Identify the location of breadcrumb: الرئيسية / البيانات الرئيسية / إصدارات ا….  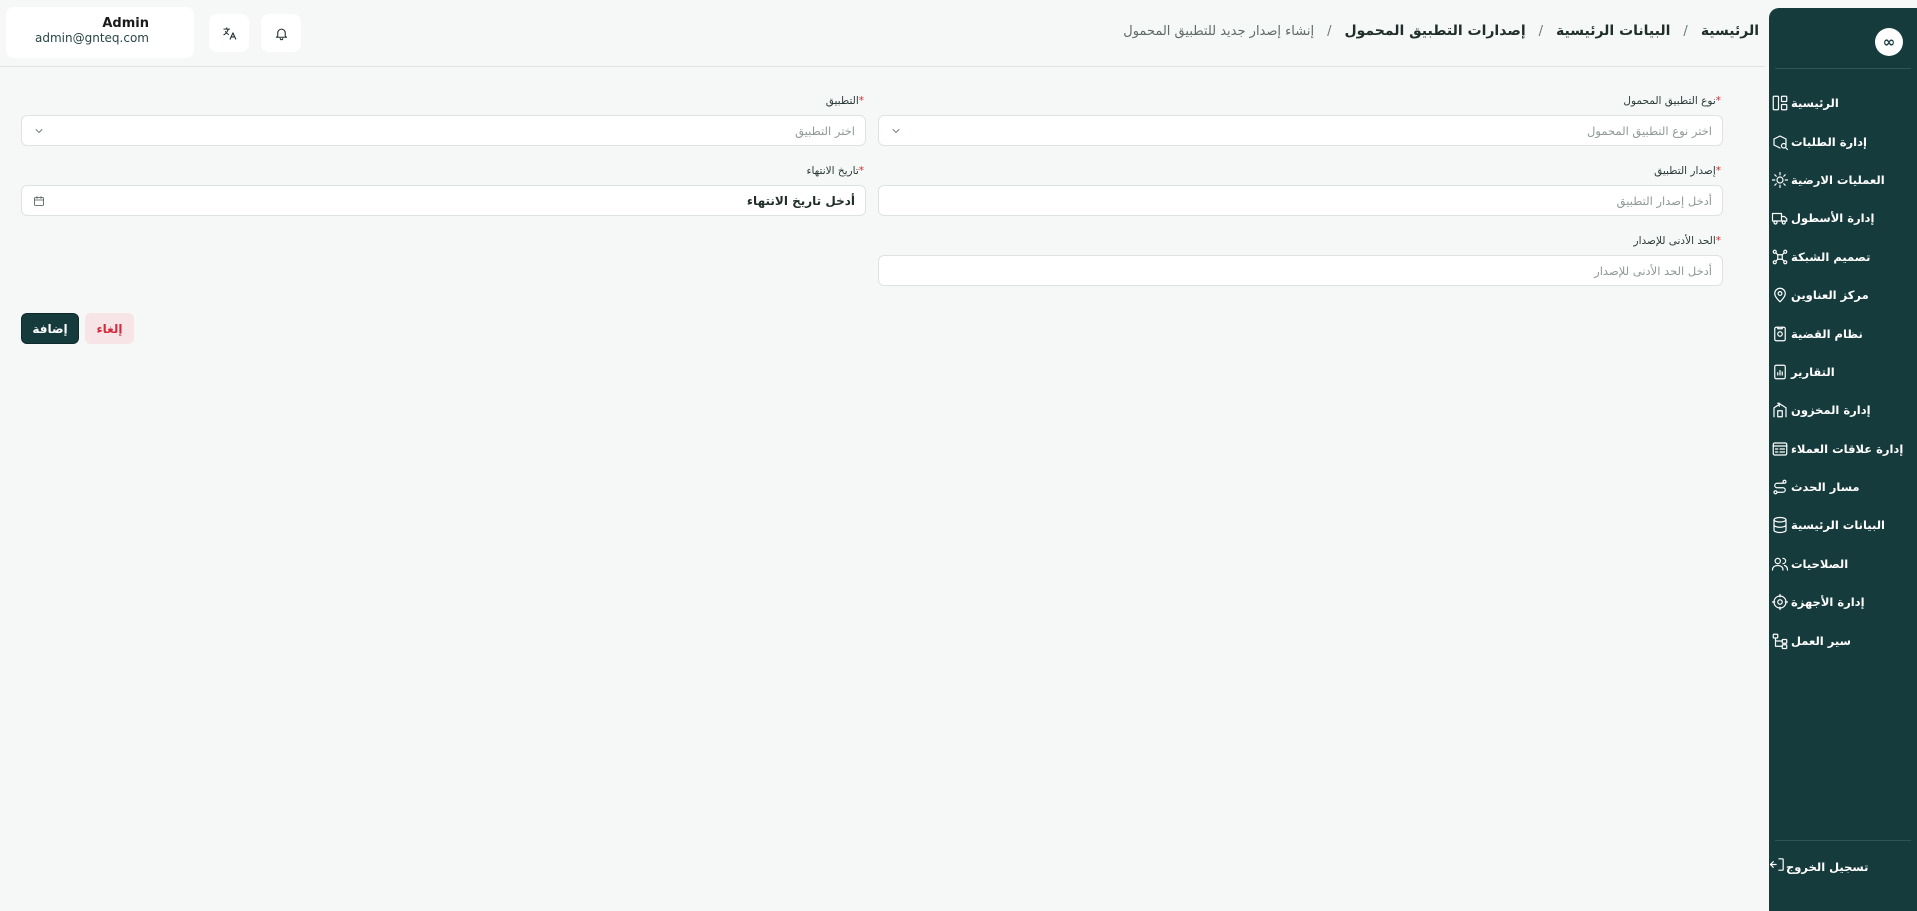
(1441, 31).